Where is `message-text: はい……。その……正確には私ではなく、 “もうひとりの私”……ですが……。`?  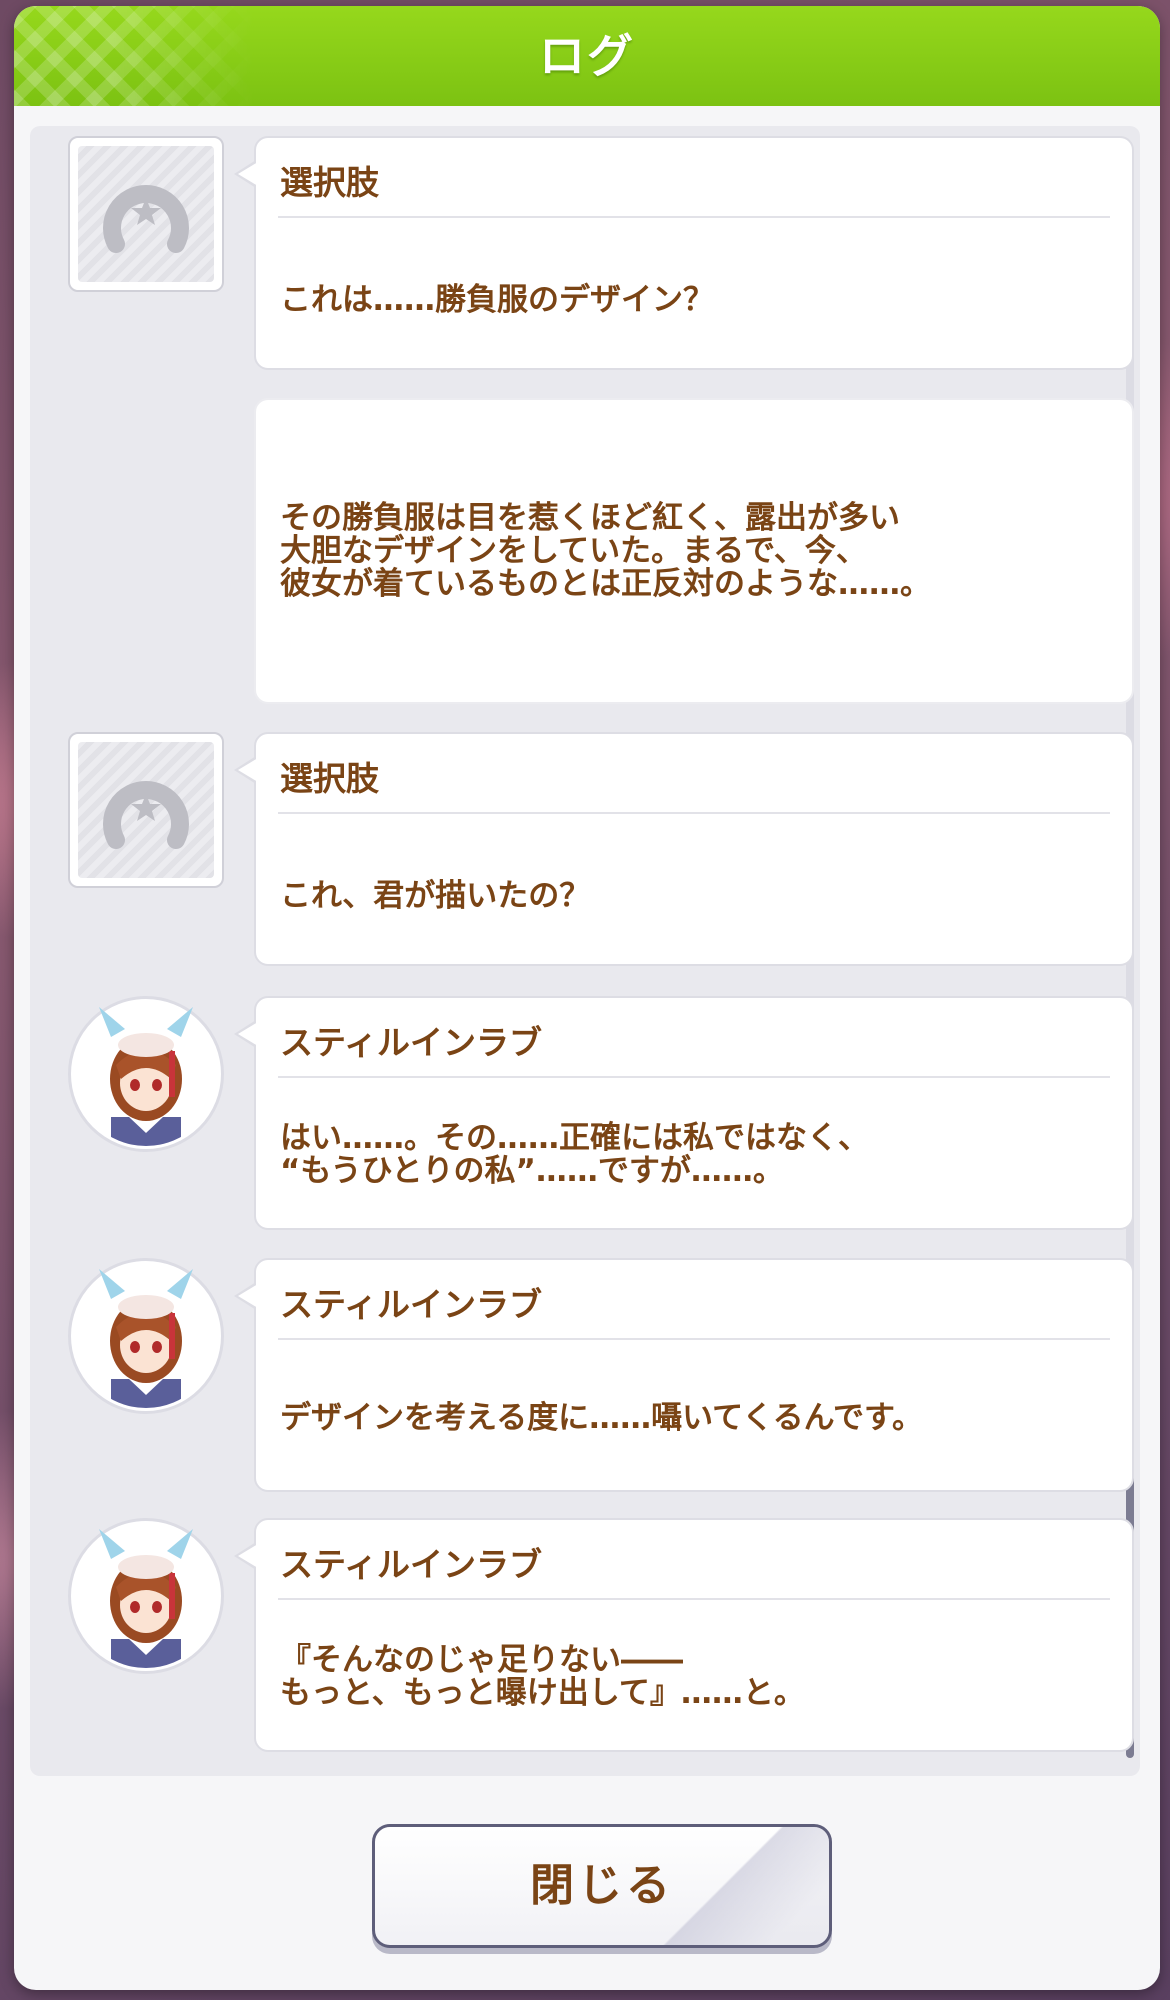 message-text: はい……。その……正確には私ではなく、 “もうひとりの私”……ですが……。 is located at coordinates (574, 1154).